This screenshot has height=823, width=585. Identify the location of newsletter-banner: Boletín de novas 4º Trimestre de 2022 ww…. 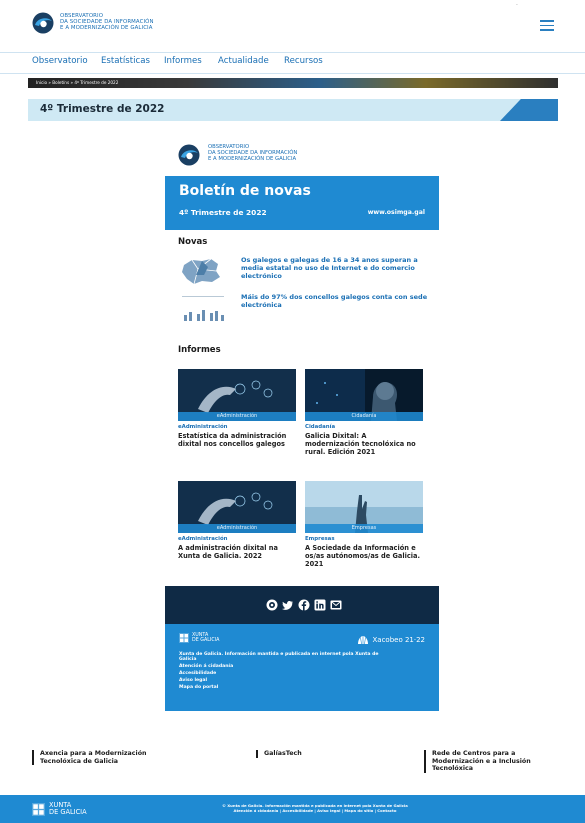
(302, 203).